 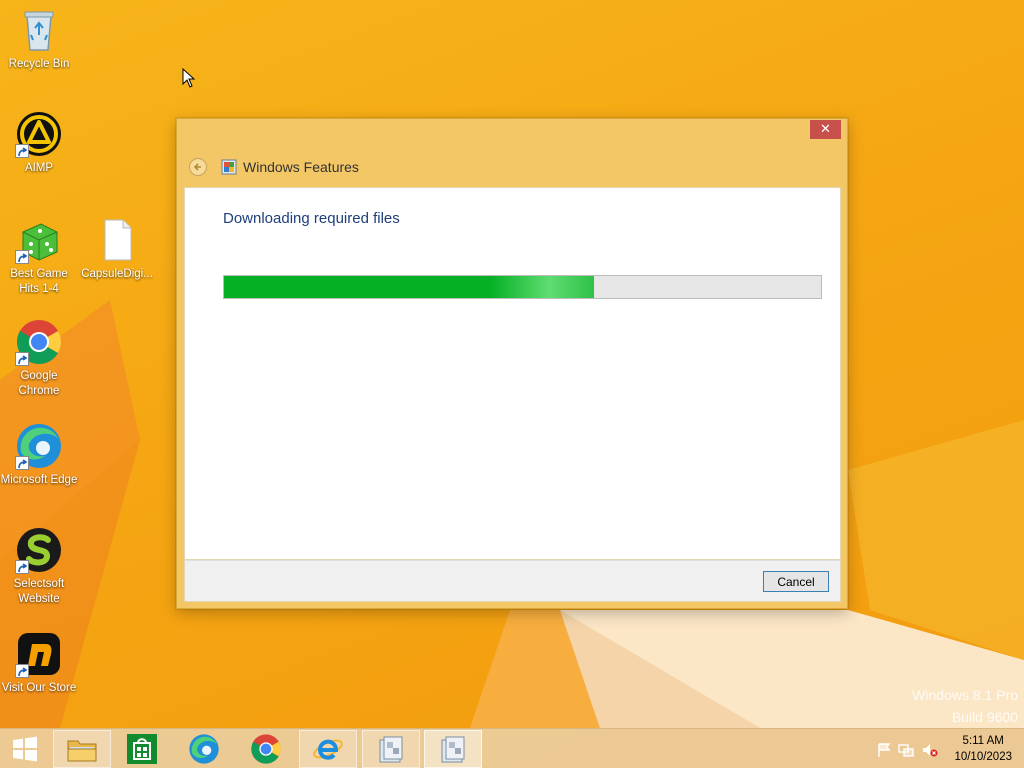 What do you see at coordinates (906, 750) in the screenshot?
I see `network-icon` at bounding box center [906, 750].